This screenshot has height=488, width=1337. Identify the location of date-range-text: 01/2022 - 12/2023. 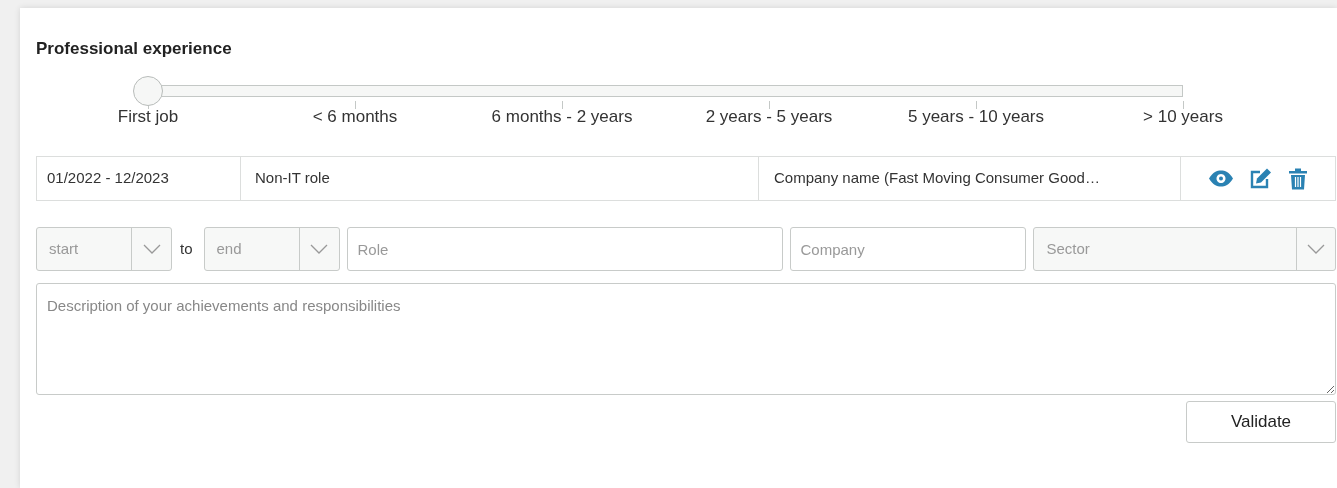
(108, 178).